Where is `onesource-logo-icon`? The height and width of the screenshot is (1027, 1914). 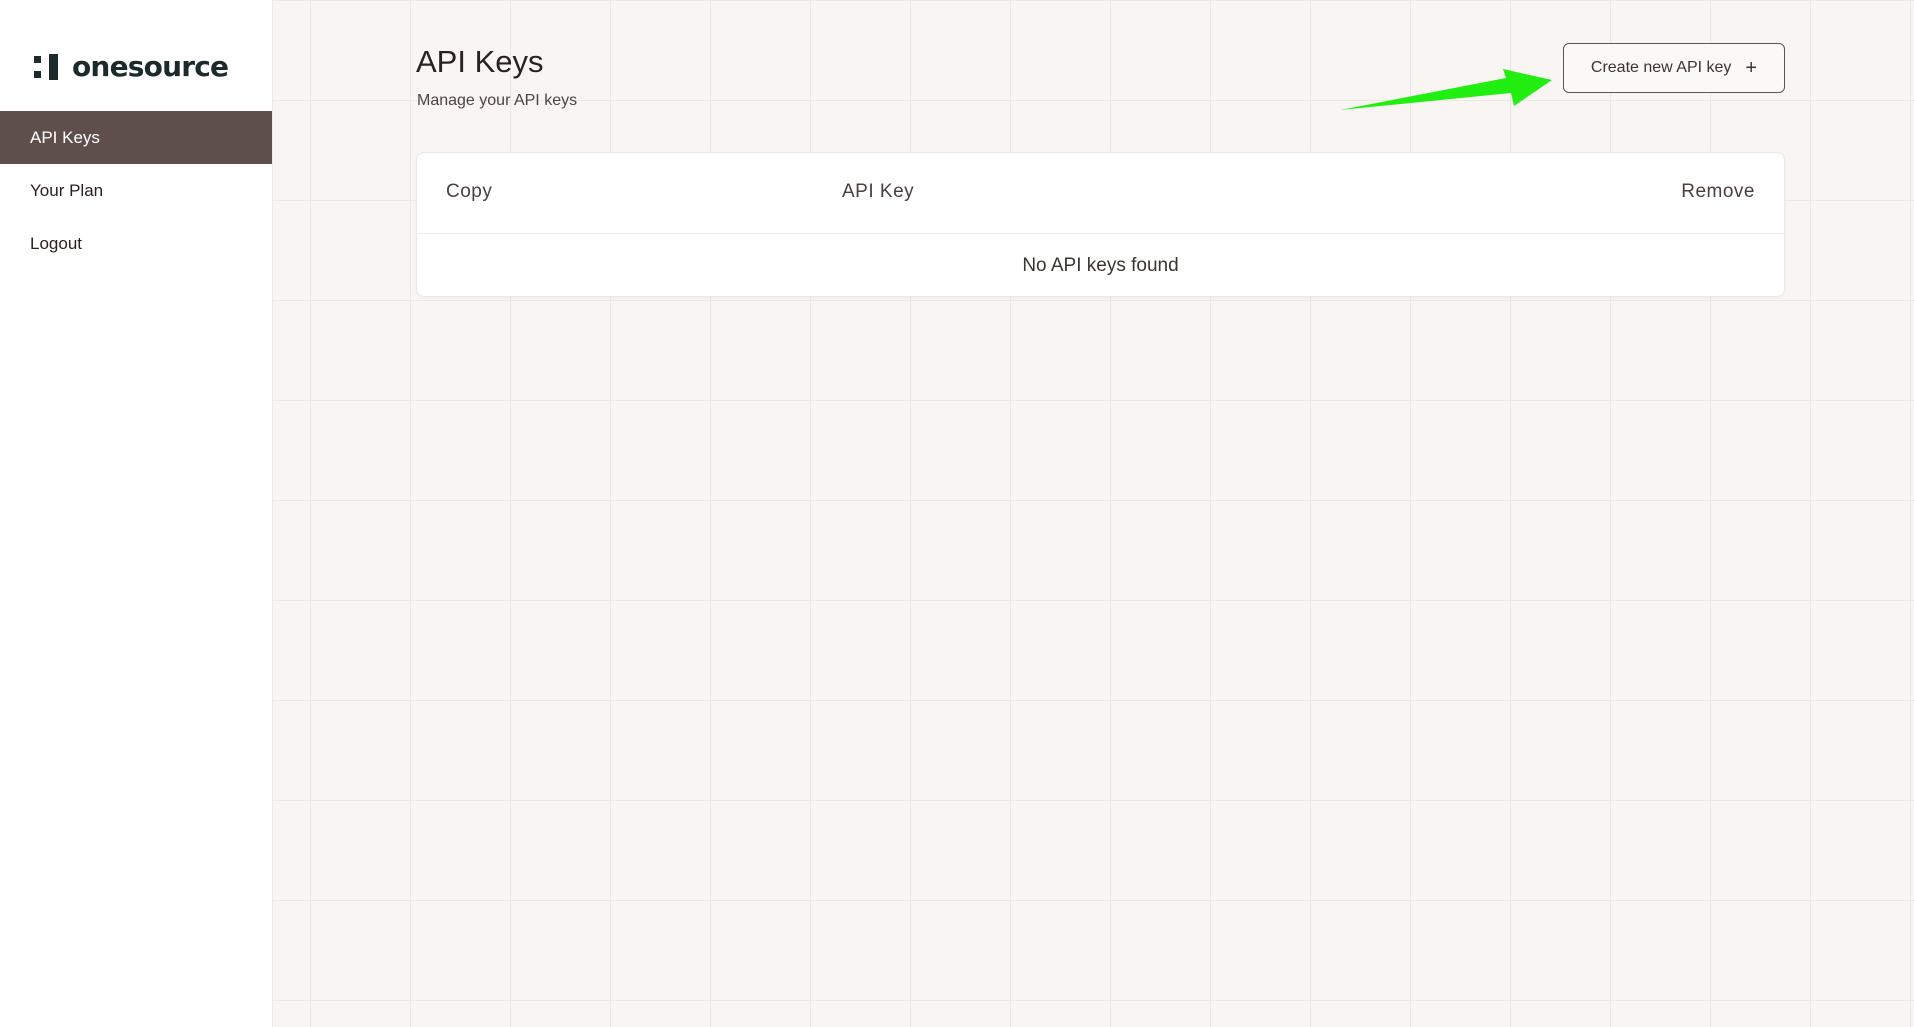 onesource-logo-icon is located at coordinates (47, 66).